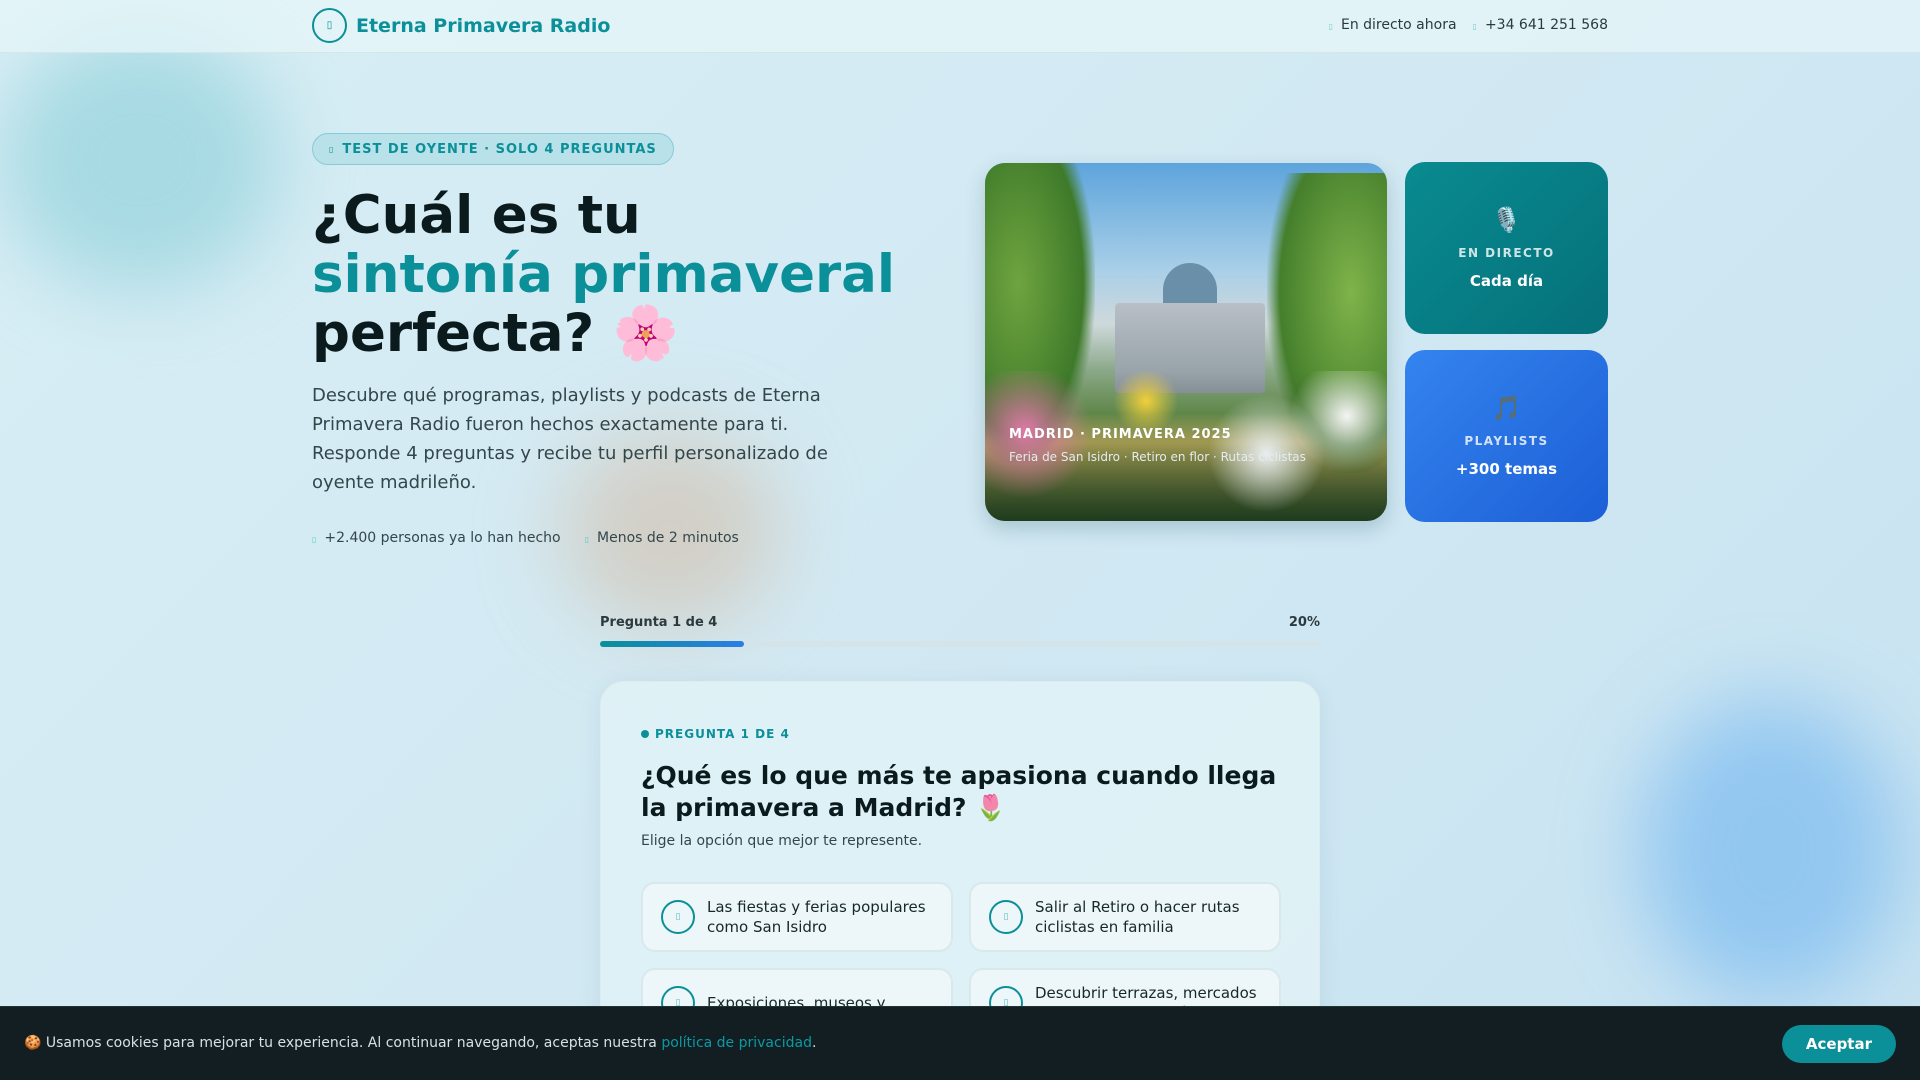 The image size is (1920, 1080). I want to click on clock-icon: ▯, so click(587, 539).